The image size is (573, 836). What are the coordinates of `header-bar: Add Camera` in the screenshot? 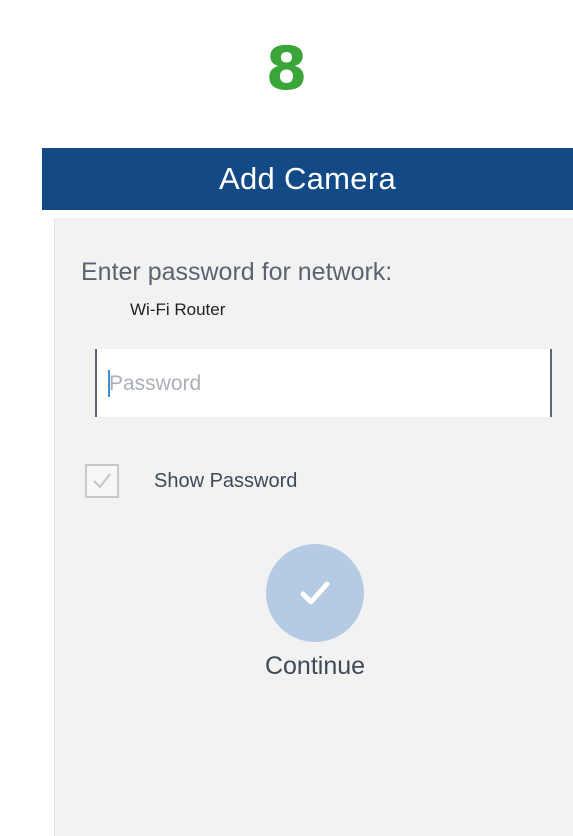 It's located at (307, 179).